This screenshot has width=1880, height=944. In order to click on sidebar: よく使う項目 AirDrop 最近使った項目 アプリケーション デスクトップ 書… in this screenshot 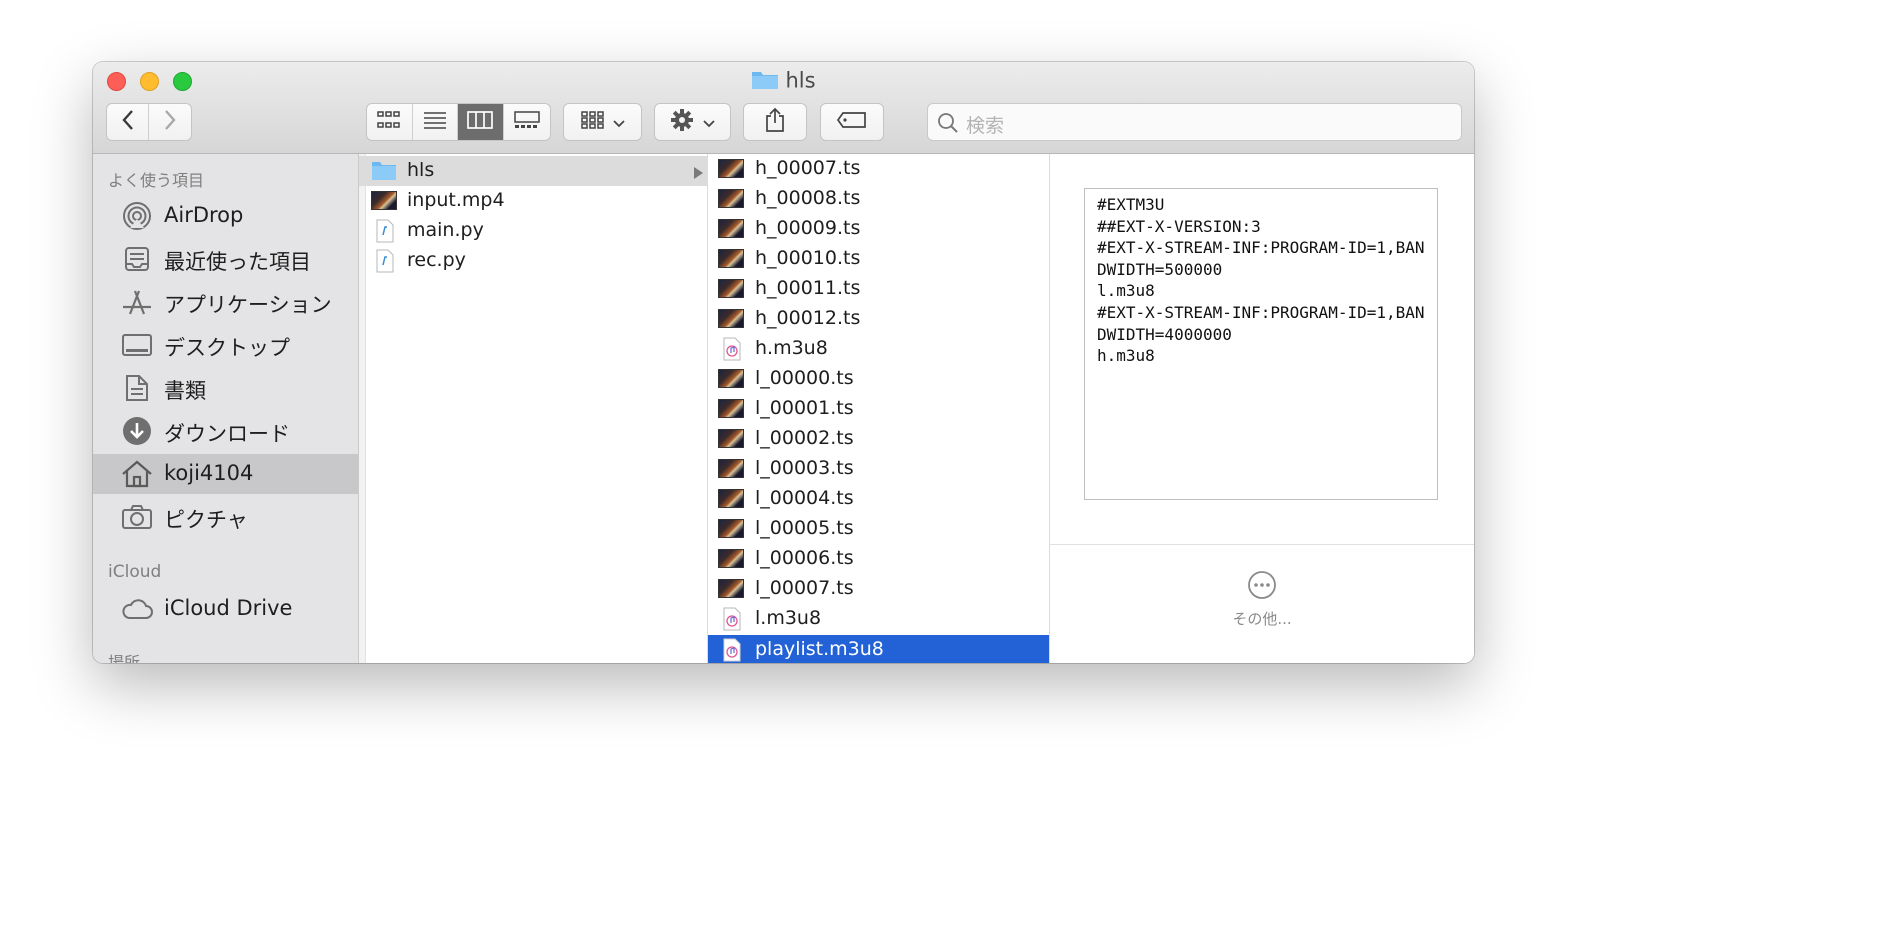, I will do `click(226, 408)`.